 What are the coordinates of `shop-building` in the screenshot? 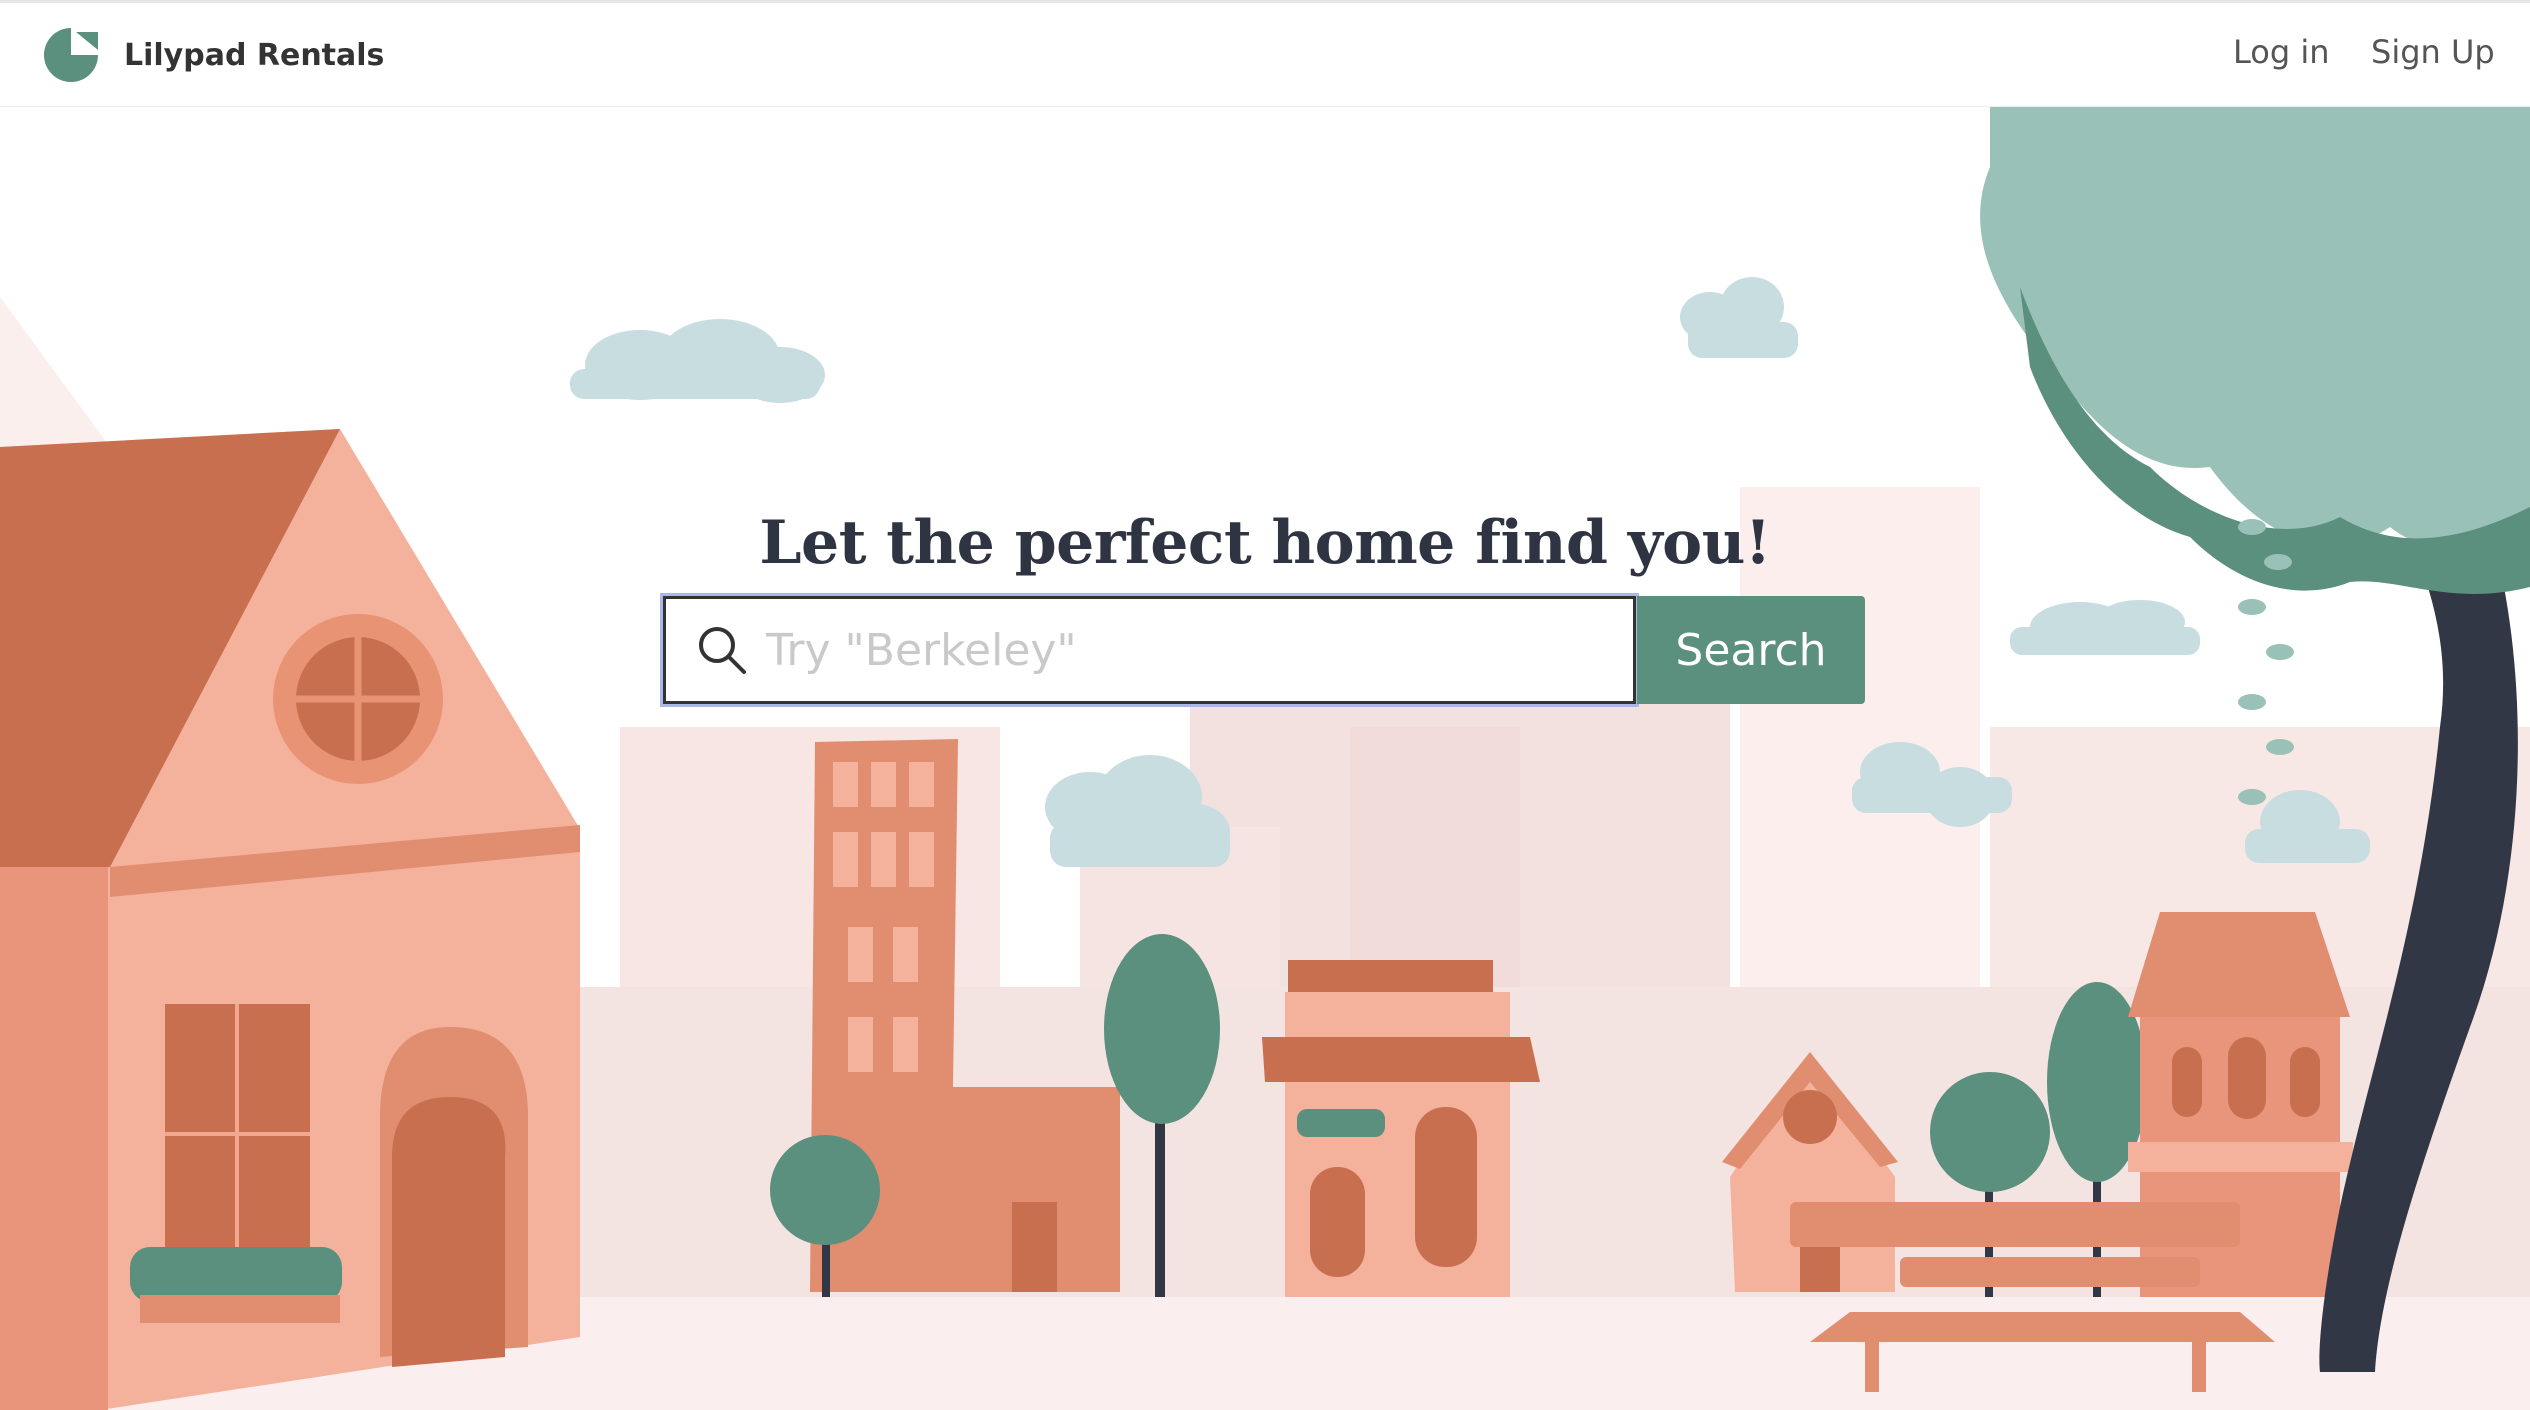 It's located at (1401, 1128).